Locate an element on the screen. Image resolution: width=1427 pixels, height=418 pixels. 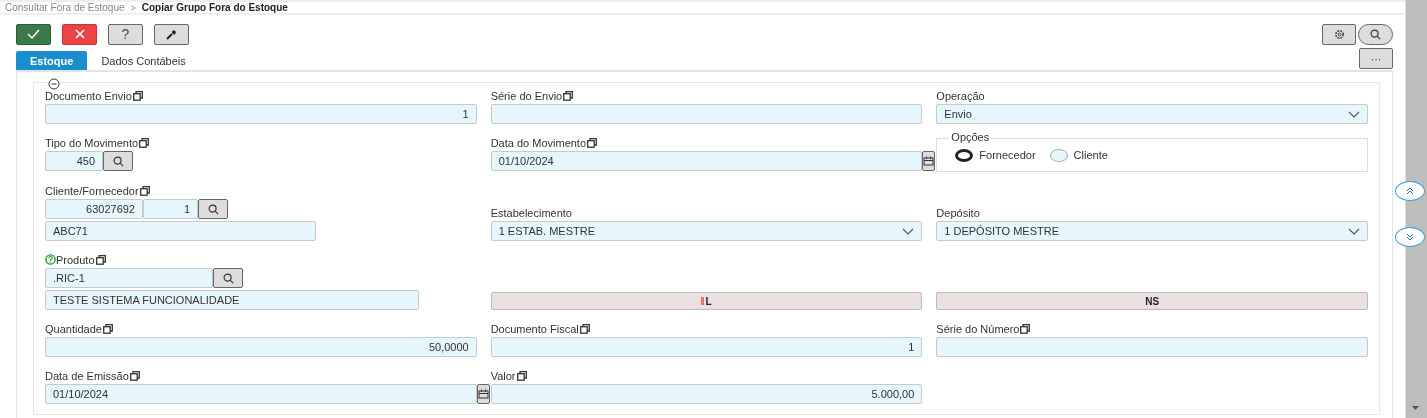
field-label: Estabelecimento is located at coordinates (531, 212).